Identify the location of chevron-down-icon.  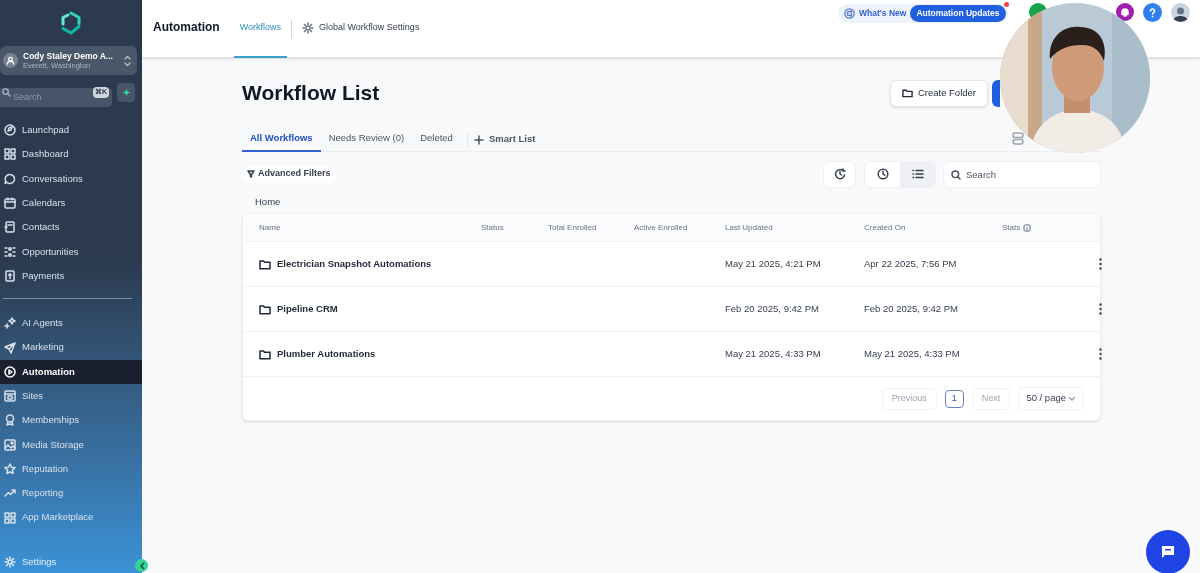
(1072, 398).